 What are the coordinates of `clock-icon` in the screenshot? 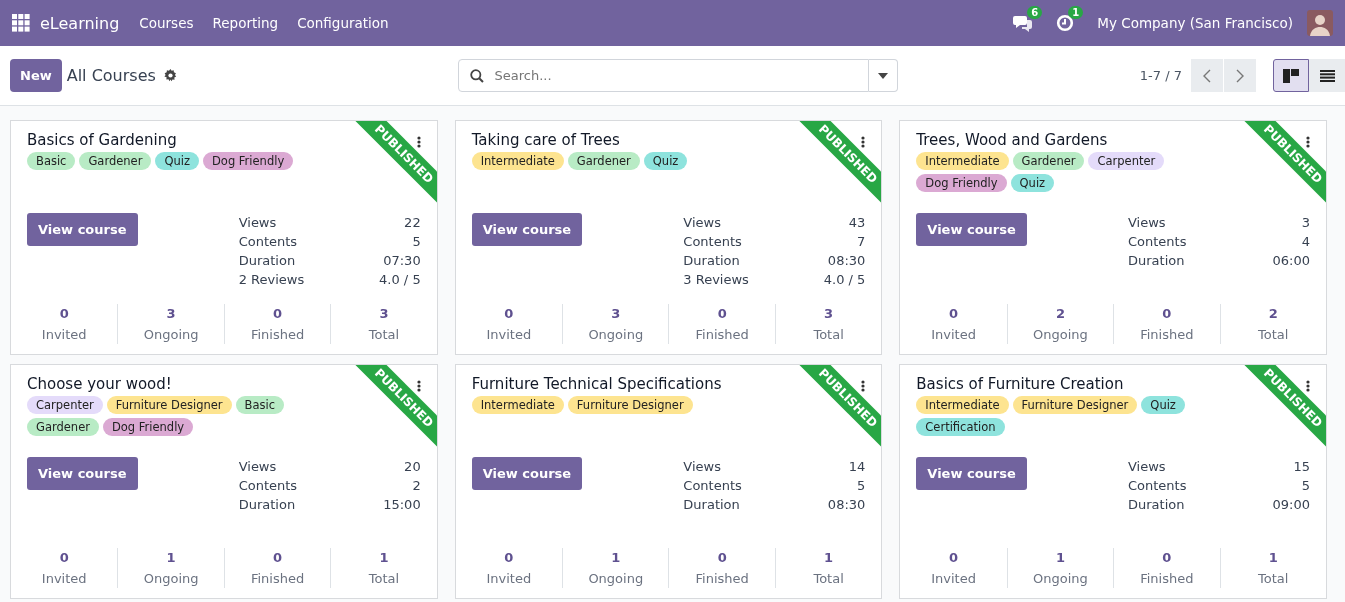 It's located at (1065, 23).